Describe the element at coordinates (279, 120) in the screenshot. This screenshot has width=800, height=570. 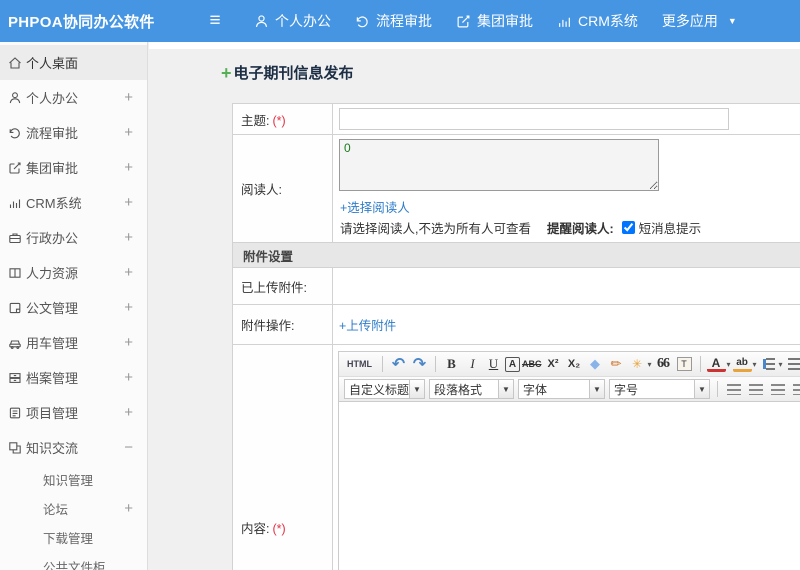
I see `required-mark: (*)` at that location.